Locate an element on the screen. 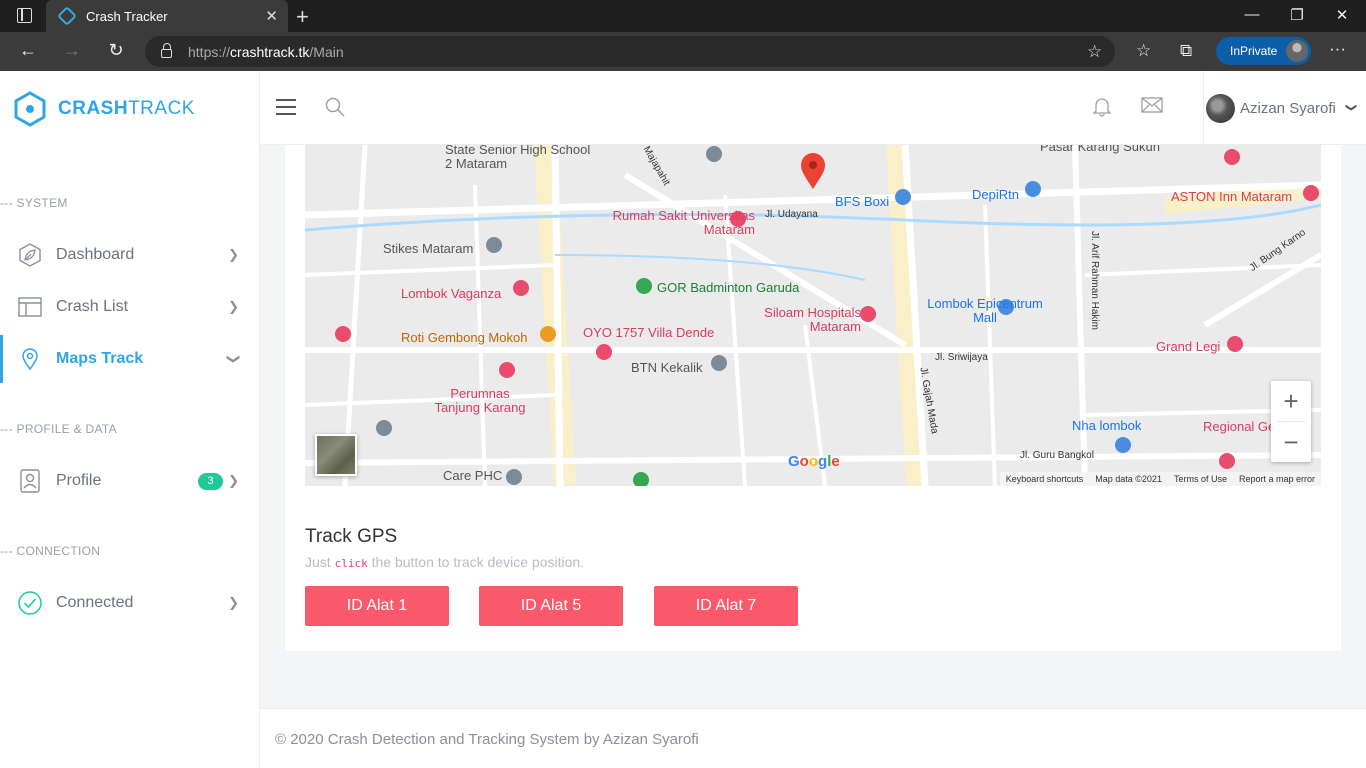  collections-icon: ⧉ is located at coordinates (1186, 51).